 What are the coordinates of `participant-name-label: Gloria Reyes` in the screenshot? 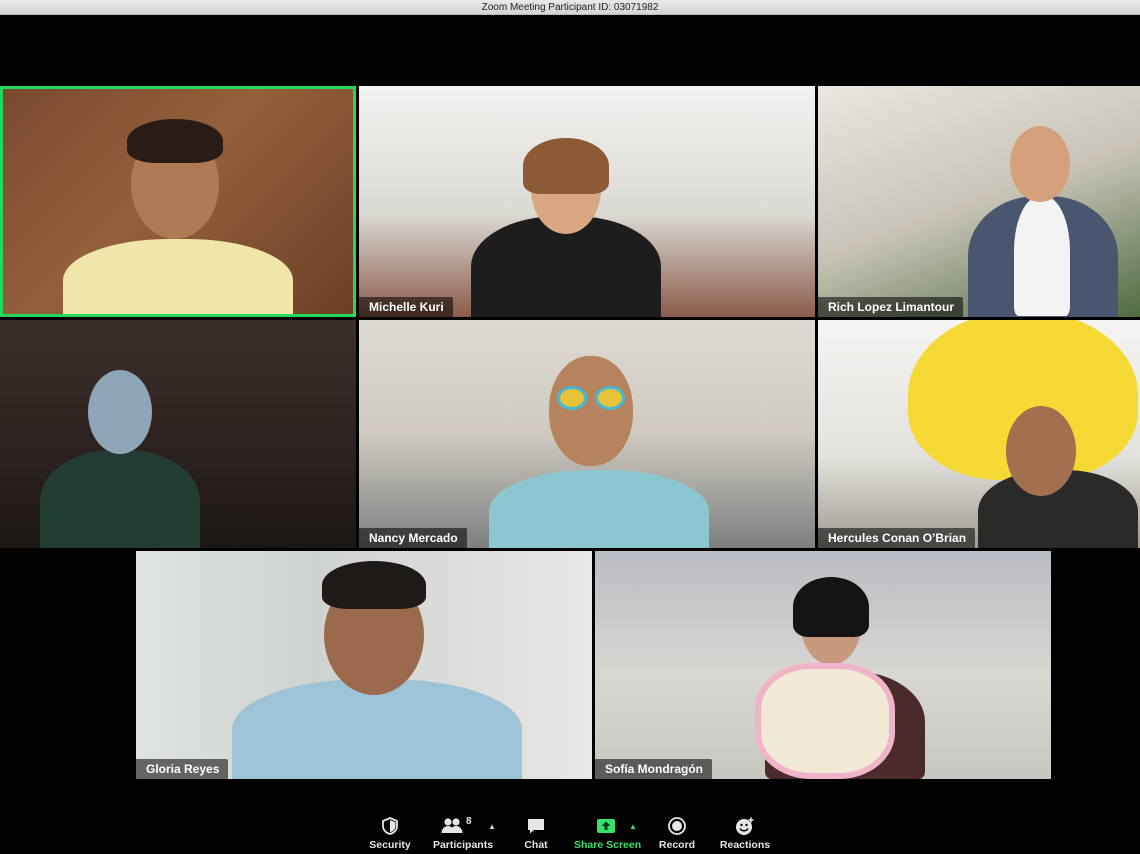 It's located at (182, 769).